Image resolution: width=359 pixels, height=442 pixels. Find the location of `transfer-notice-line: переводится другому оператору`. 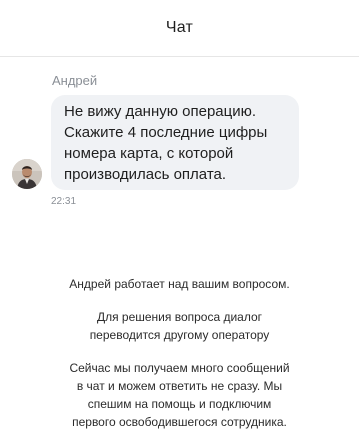

transfer-notice-line: переводится другому оператору is located at coordinates (179, 335).